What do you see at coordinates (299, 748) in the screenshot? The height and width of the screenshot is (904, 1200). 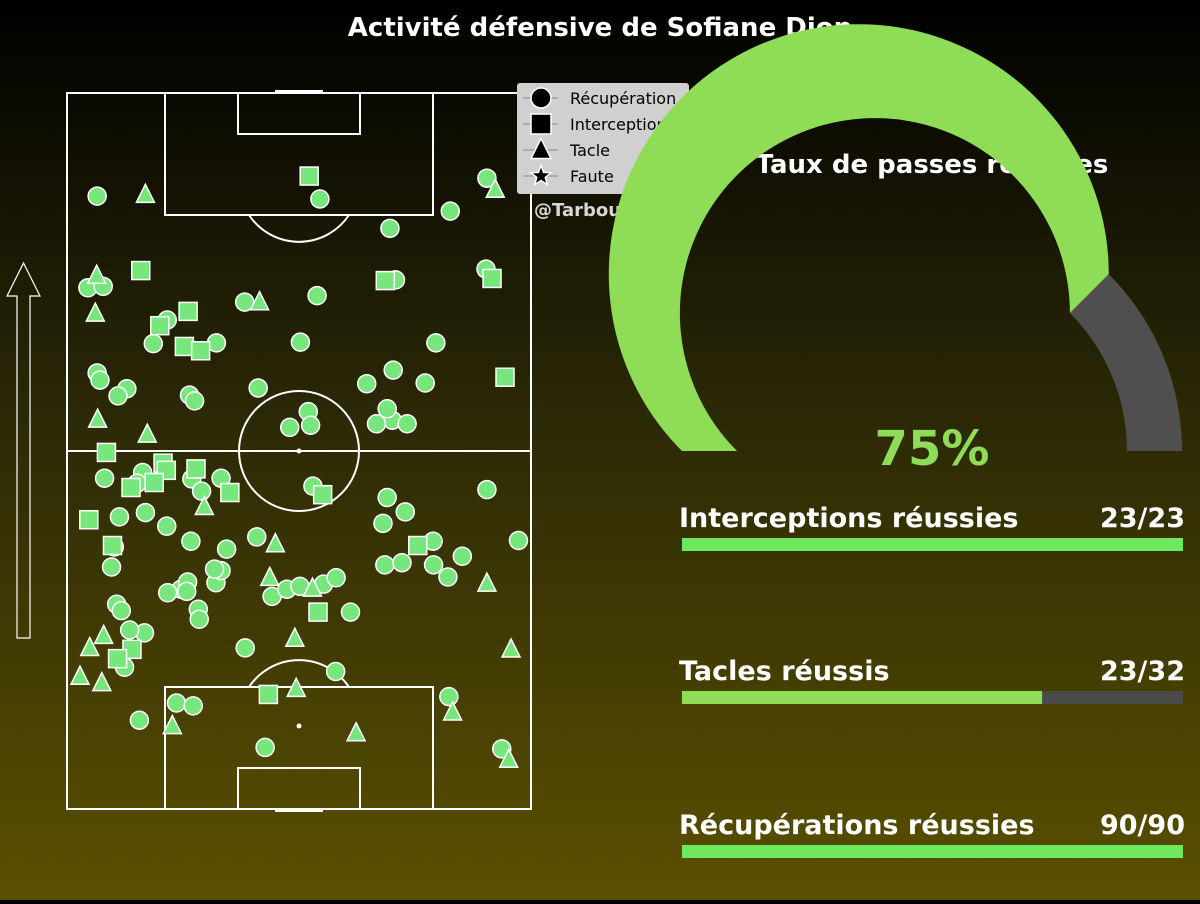 I see `bottom-penalty-area` at bounding box center [299, 748].